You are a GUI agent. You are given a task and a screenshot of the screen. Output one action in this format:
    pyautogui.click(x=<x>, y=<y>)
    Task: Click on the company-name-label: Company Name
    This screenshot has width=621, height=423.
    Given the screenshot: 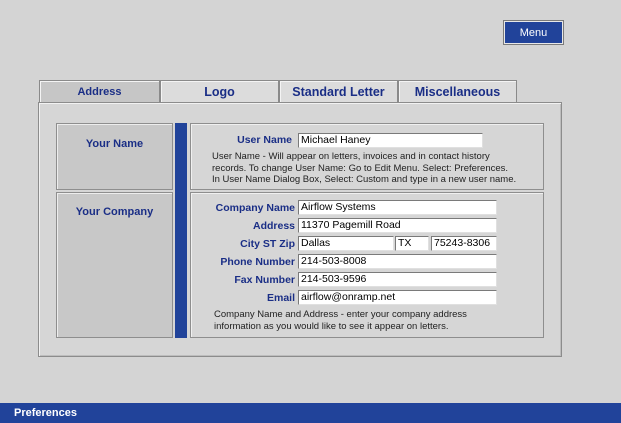 What is the action you would take?
    pyautogui.click(x=255, y=208)
    